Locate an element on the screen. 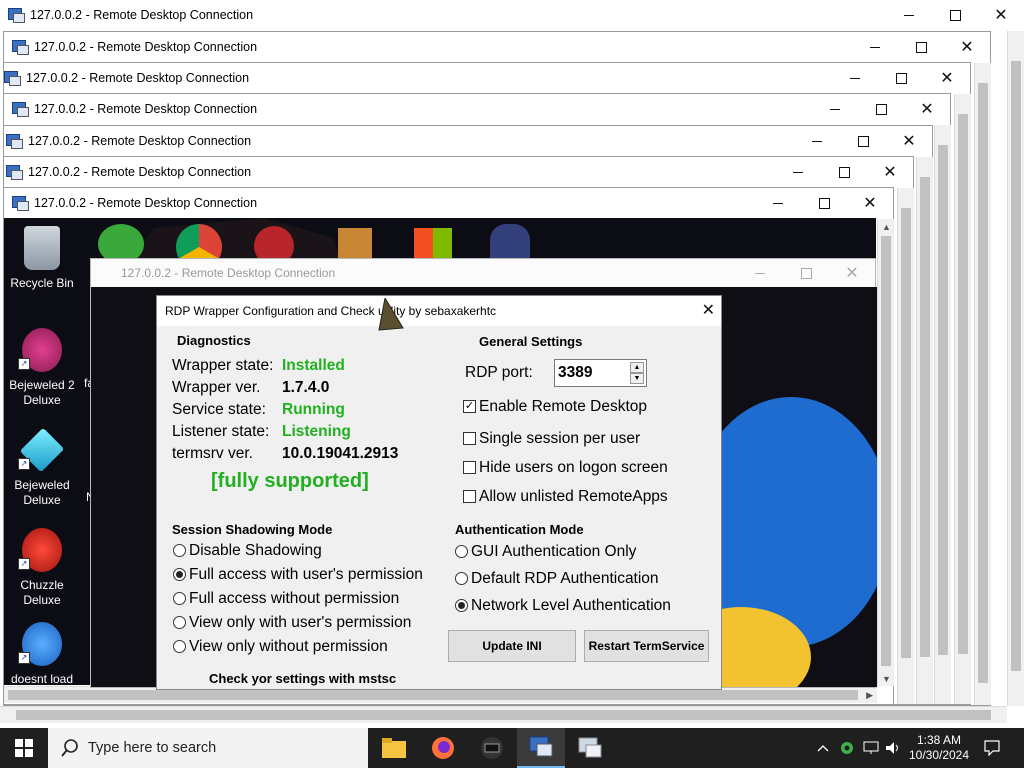 Image resolution: width=1024 pixels, height=768 pixels. start-button is located at coordinates (24, 748).